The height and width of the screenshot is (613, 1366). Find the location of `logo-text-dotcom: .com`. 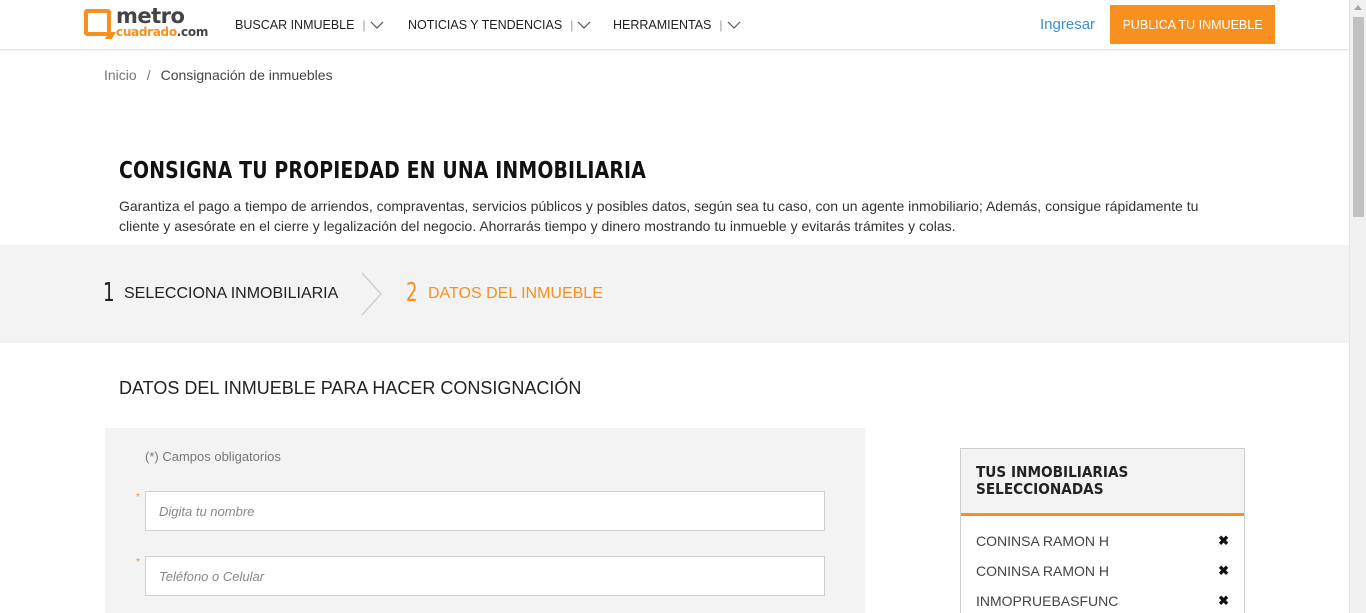

logo-text-dotcom: .com is located at coordinates (192, 32).